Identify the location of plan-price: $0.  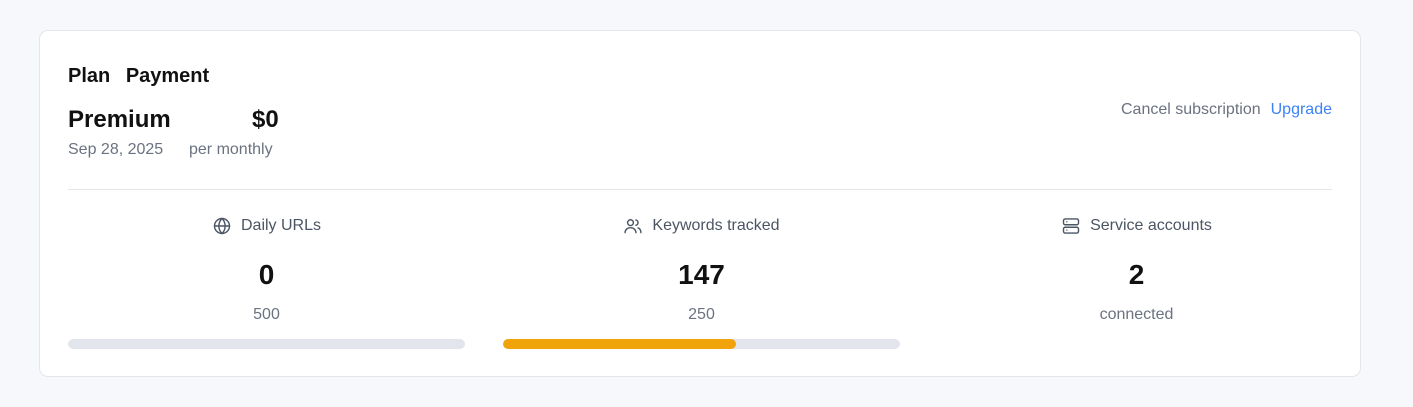
(265, 119).